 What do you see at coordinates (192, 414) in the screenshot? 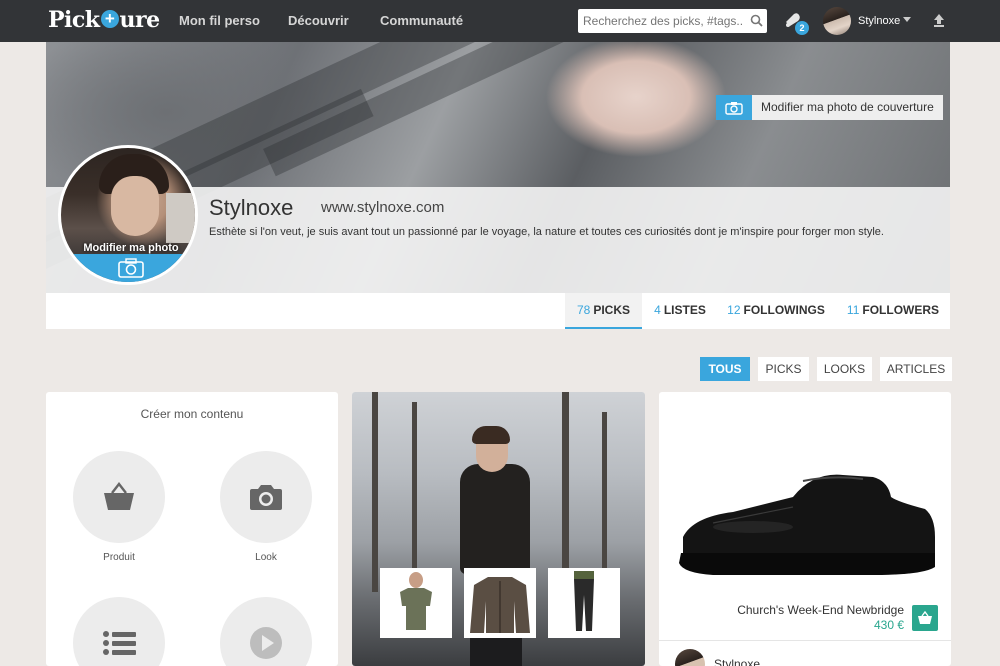
I see `create-content-title: Créer mon contenu` at bounding box center [192, 414].